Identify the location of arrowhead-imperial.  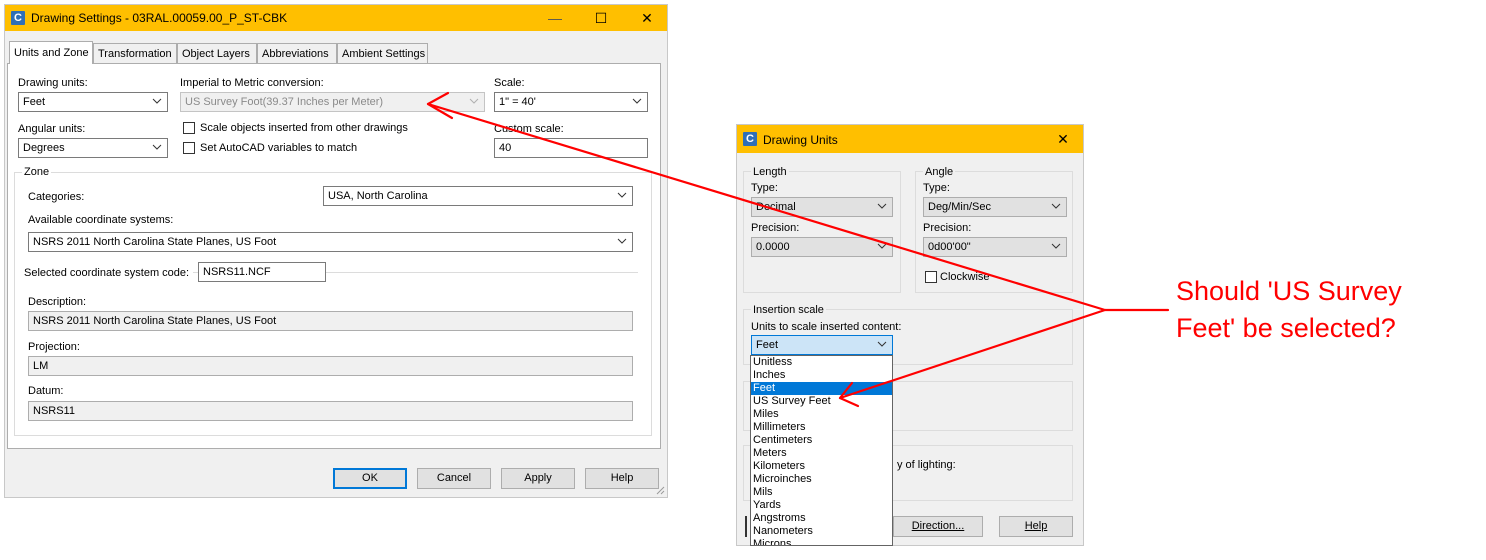
(440, 105).